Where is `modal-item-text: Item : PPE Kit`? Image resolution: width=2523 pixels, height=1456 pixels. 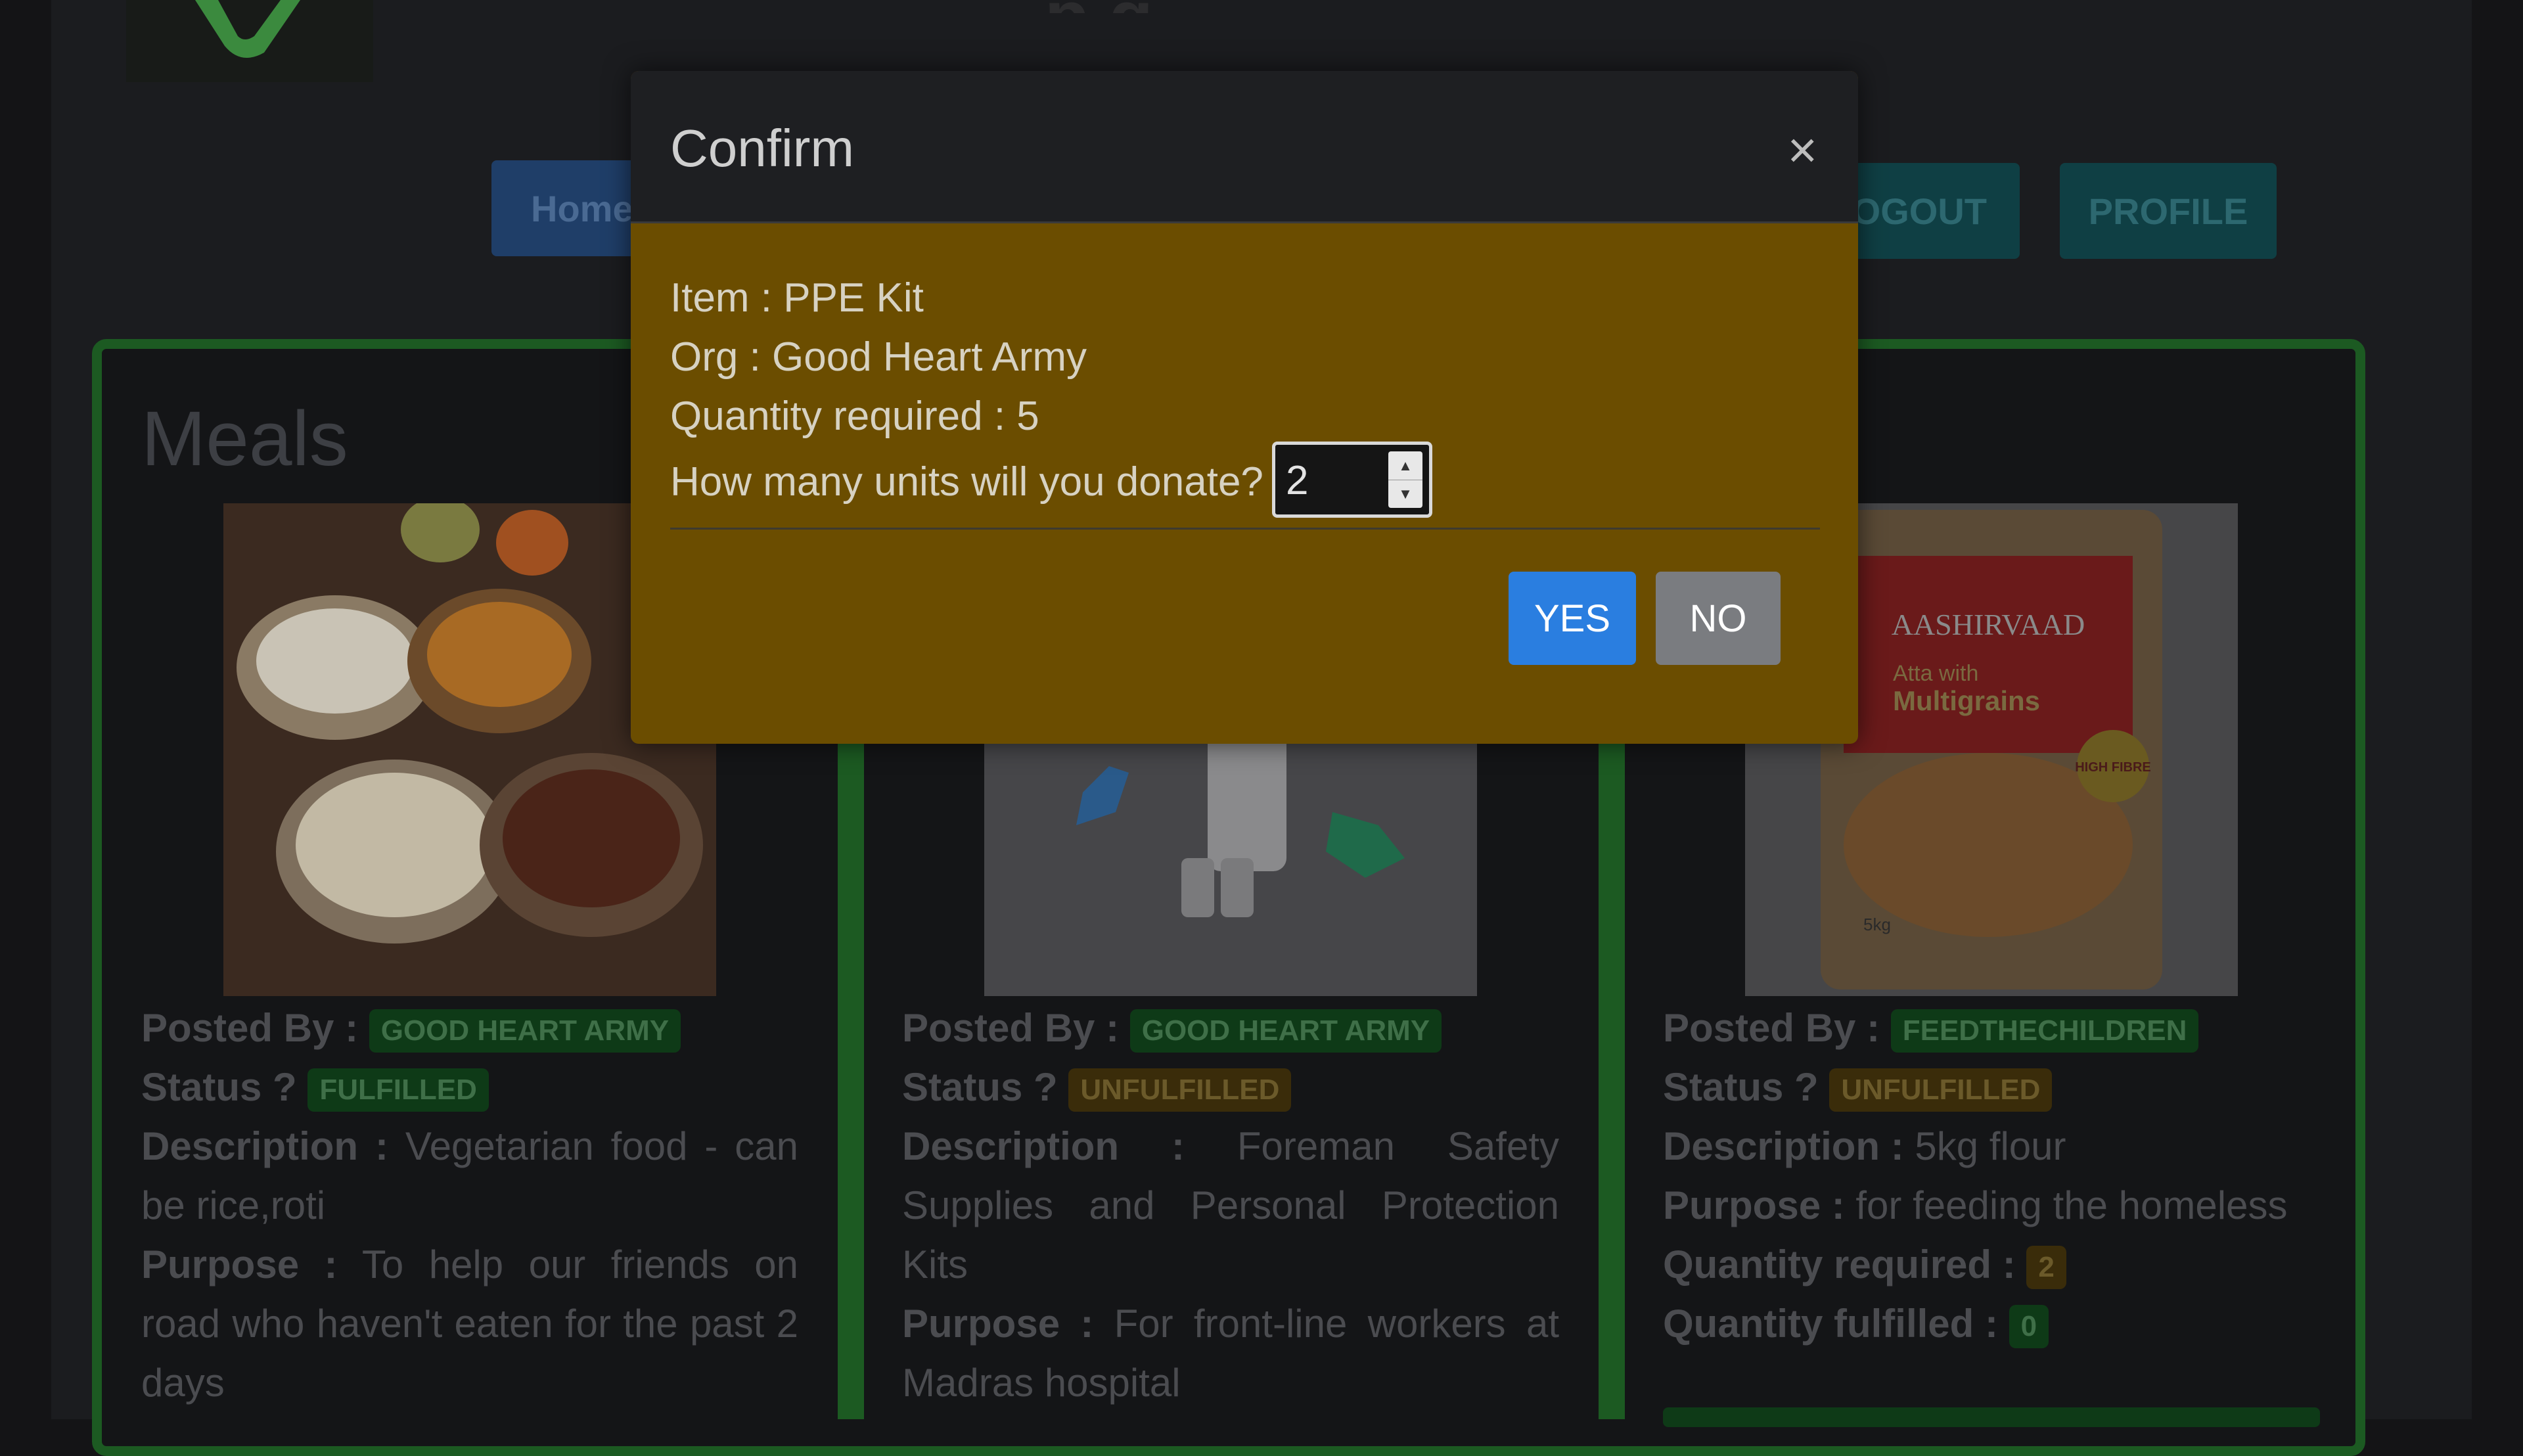
modal-item-text: Item : PPE Kit is located at coordinates (797, 298).